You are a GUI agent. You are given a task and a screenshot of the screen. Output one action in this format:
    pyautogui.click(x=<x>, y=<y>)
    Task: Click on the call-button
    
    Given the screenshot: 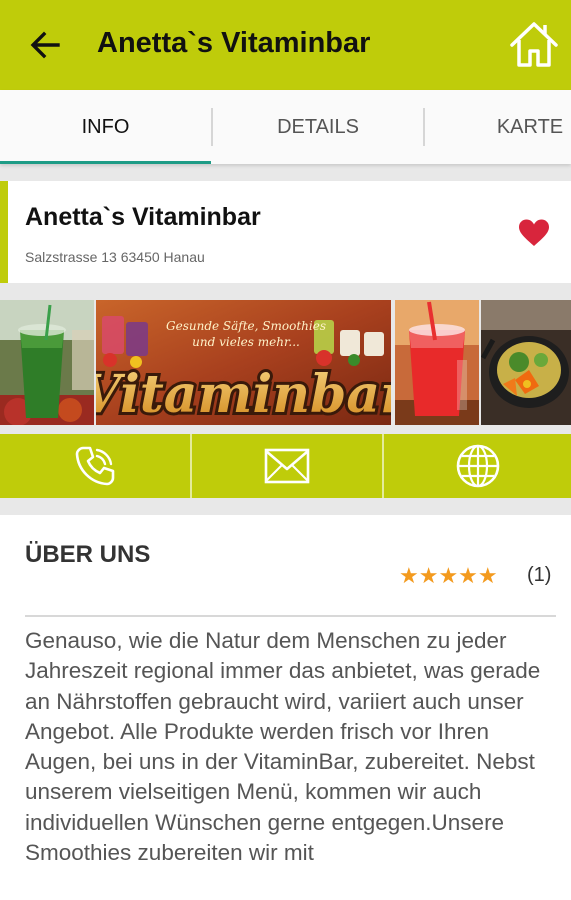 What is the action you would take?
    pyautogui.click(x=95, y=466)
    